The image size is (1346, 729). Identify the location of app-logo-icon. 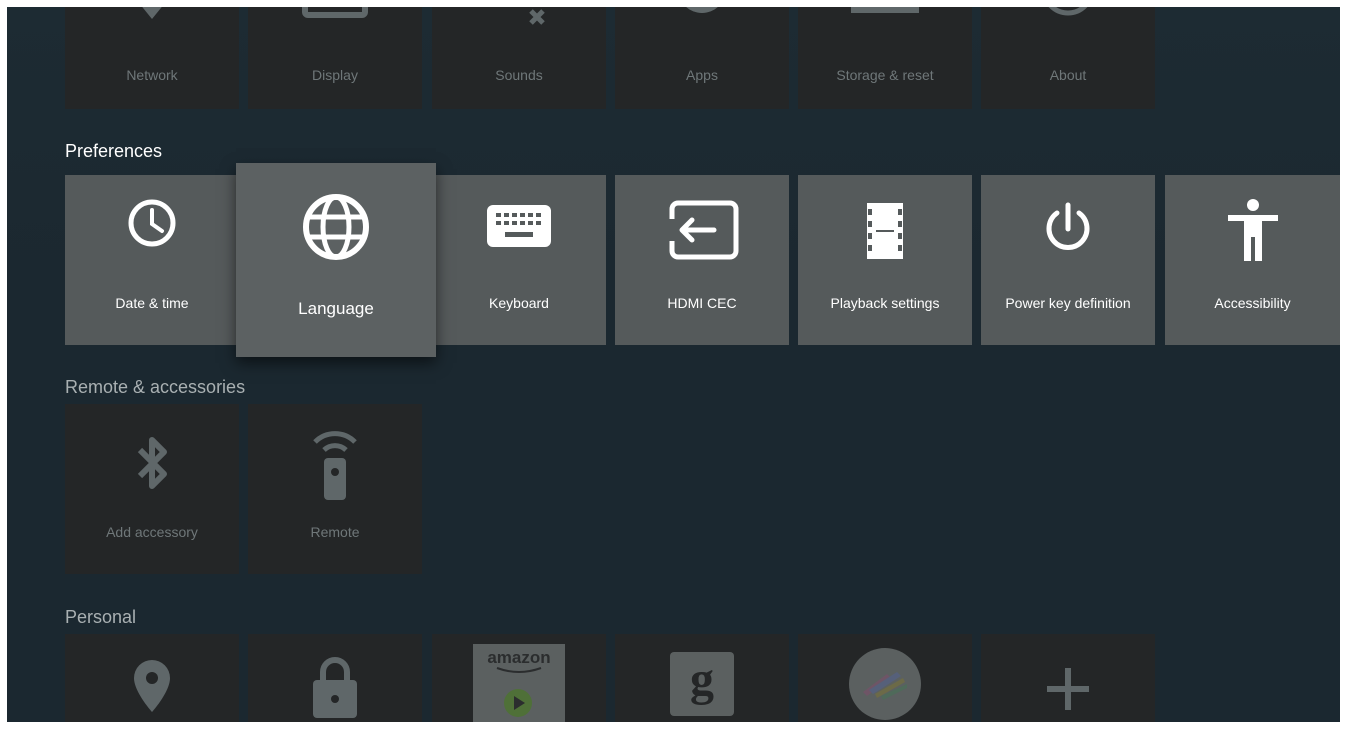
(885, 684).